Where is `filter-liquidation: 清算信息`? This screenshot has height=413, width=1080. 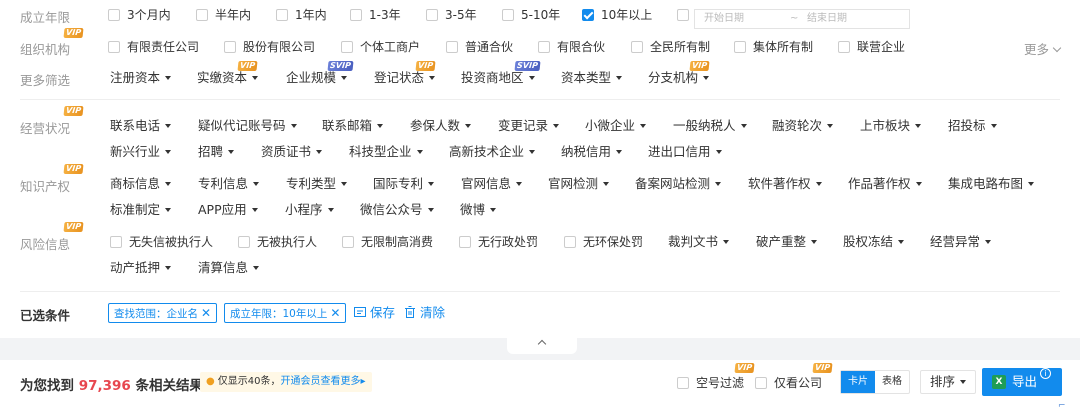 filter-liquidation: 清算信息 is located at coordinates (229, 268).